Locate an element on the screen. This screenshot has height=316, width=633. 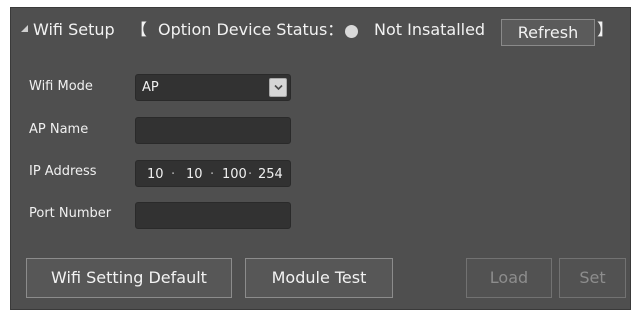
ip-address-input: 10 · 10 · 100 · 254 is located at coordinates (213, 173).